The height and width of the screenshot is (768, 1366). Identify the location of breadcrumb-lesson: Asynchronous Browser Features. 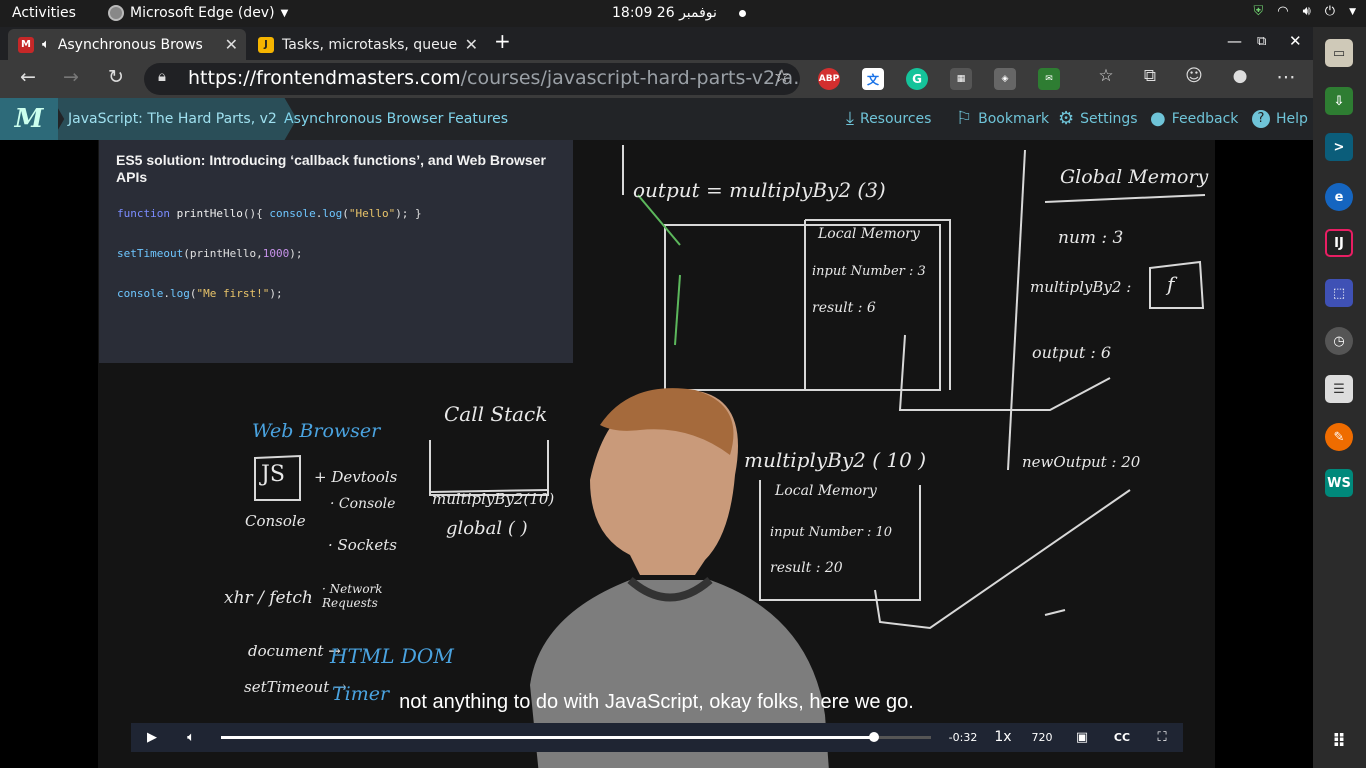
(396, 119).